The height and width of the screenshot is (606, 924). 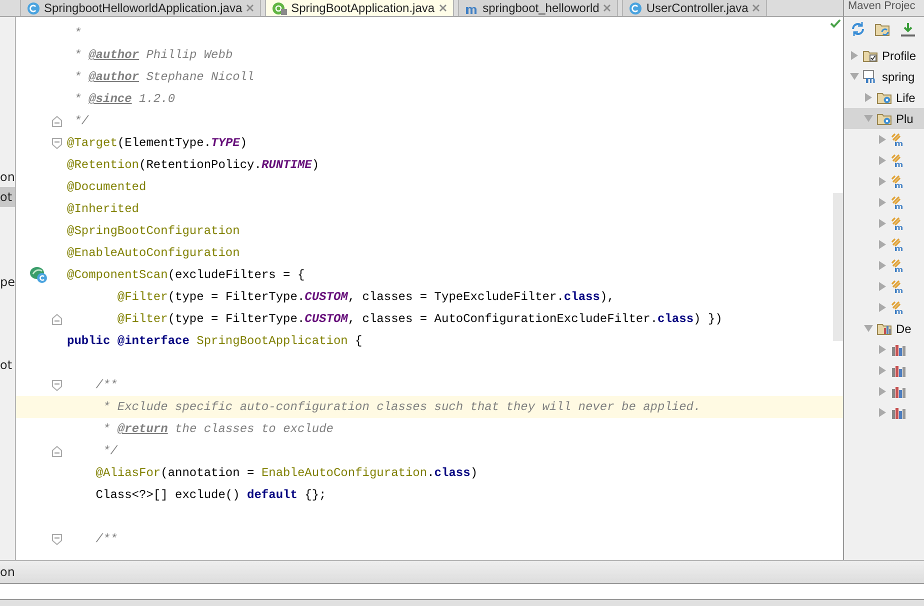 What do you see at coordinates (141, 8) in the screenshot?
I see `editor-tab: SpringbootHelloworldApplication.java` at bounding box center [141, 8].